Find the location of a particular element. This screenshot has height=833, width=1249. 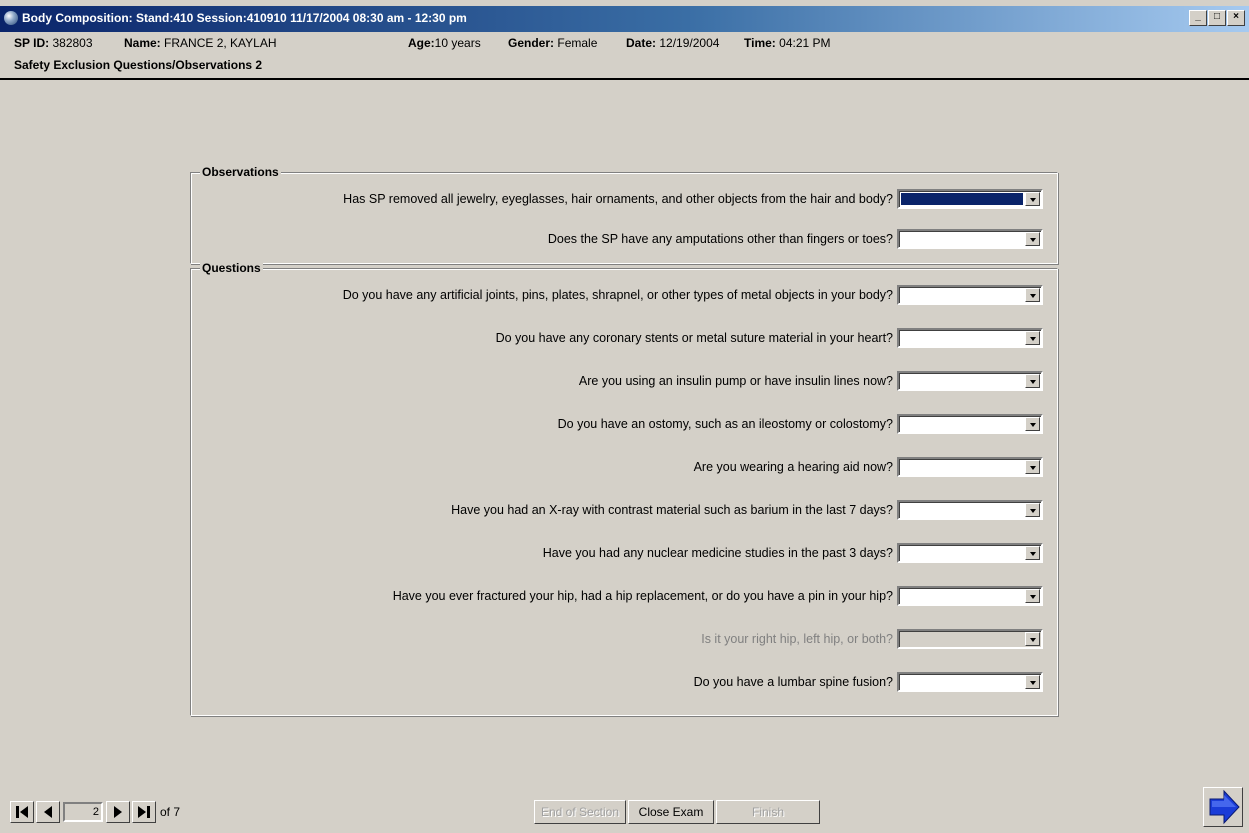

right-arrow-icon is located at coordinates (1224, 807).